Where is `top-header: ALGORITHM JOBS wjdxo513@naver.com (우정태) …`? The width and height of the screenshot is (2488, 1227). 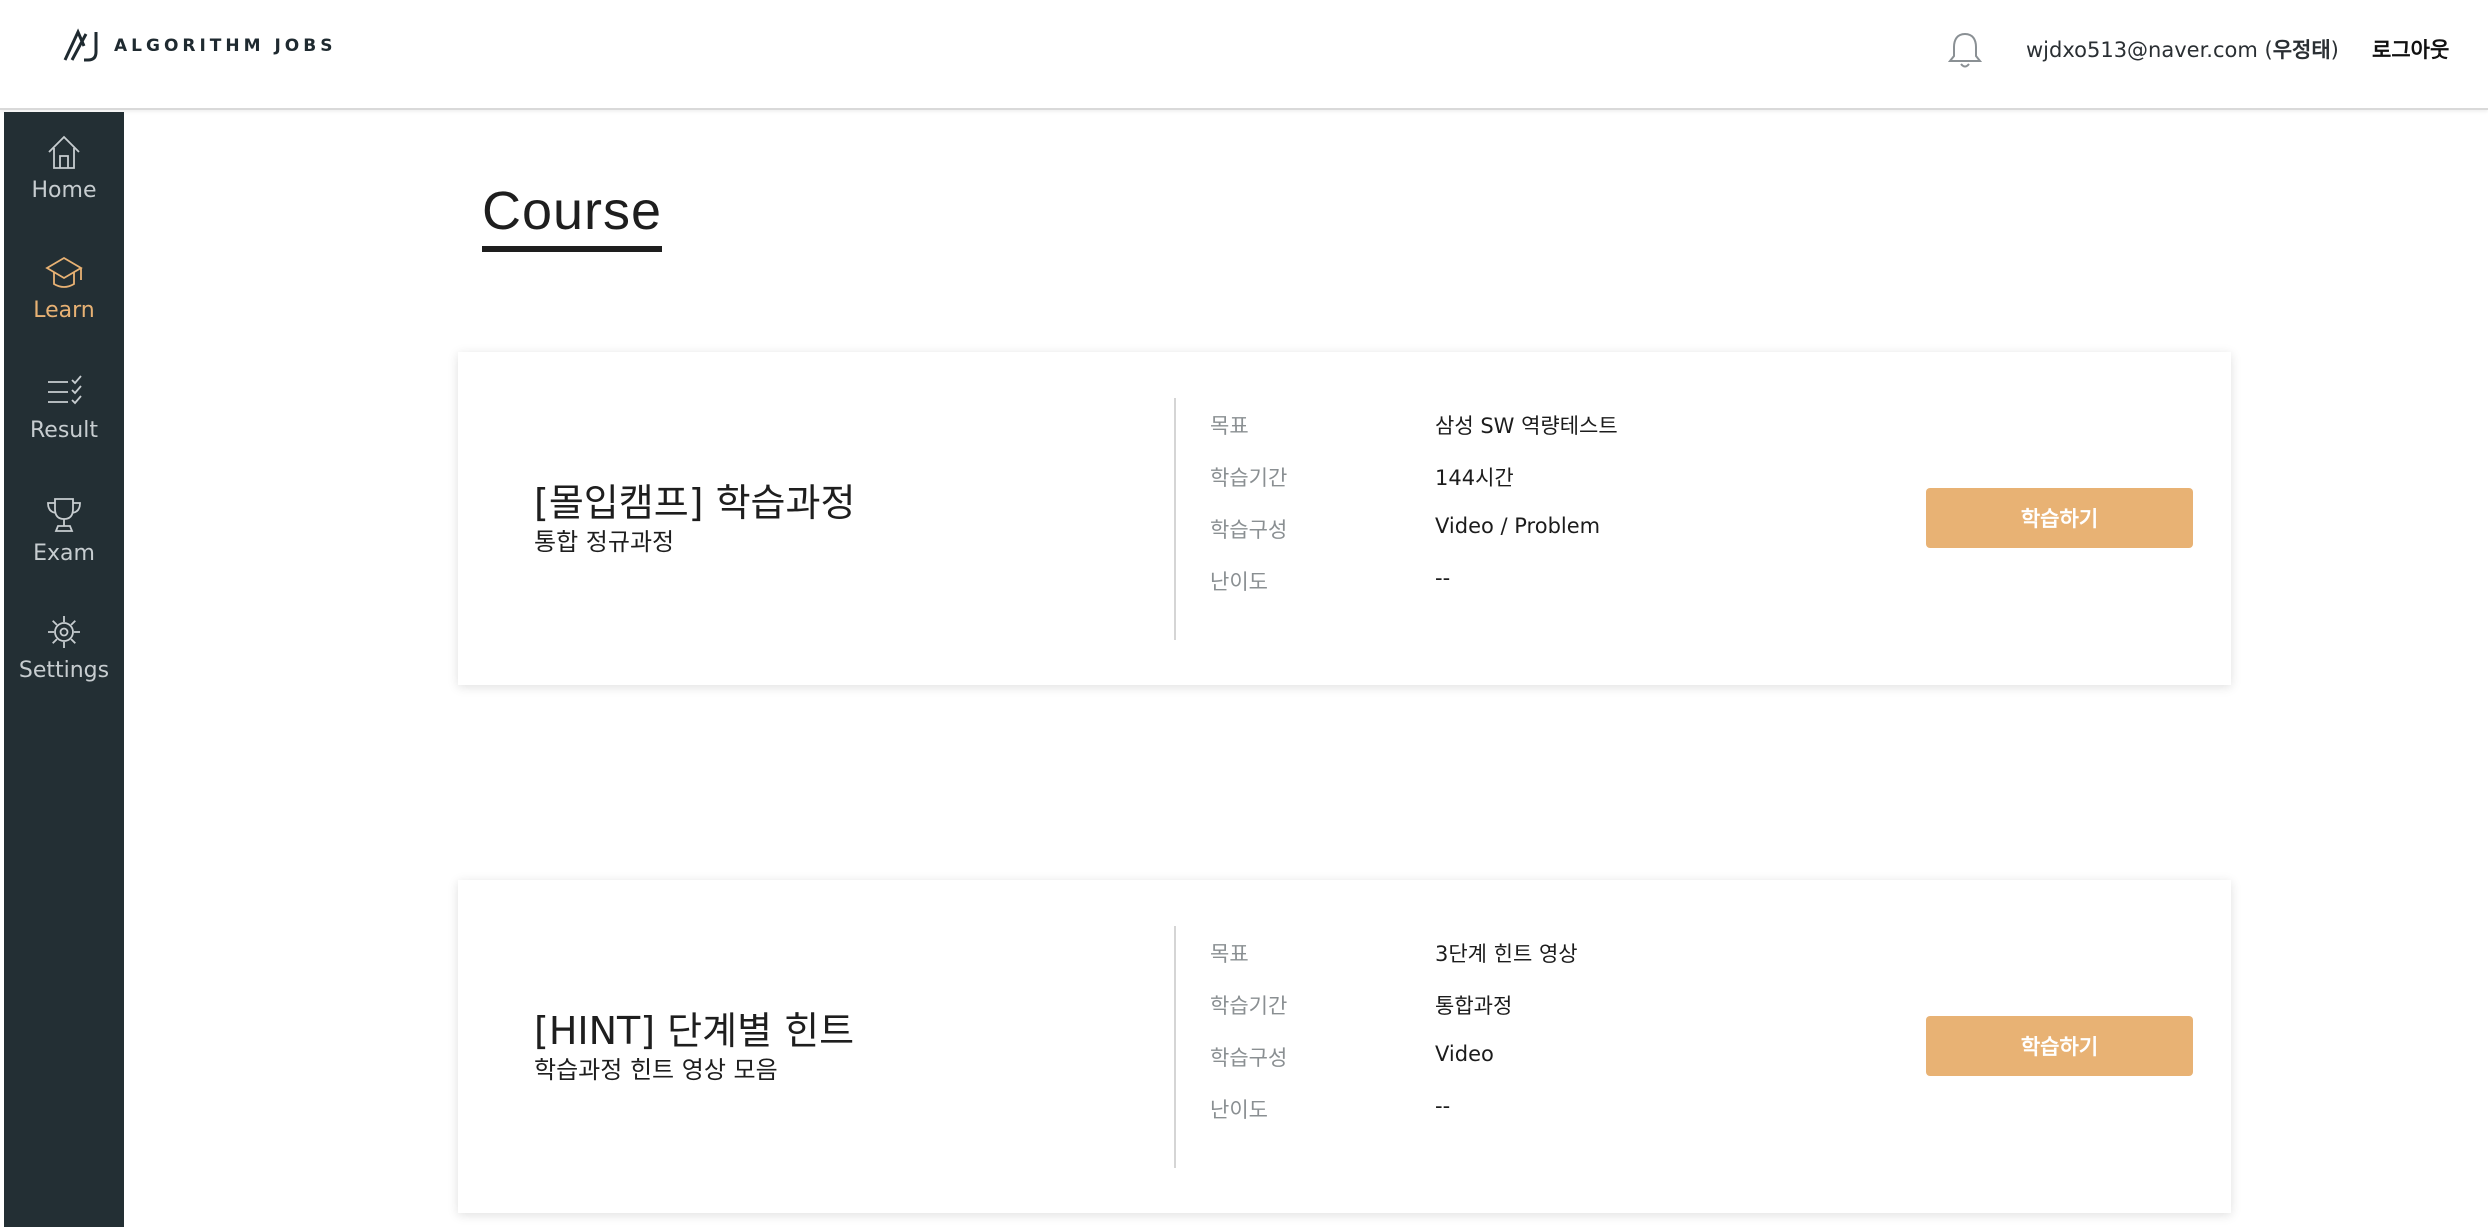
top-header: ALGORITHM JOBS wjdxo513@naver.com (우정태) … is located at coordinates (1244, 55).